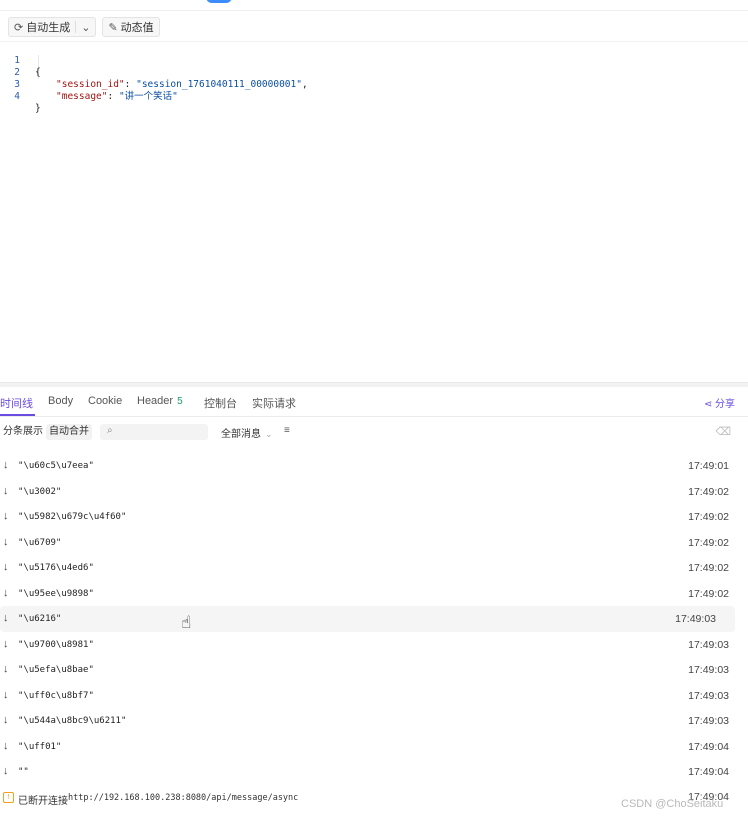 The height and width of the screenshot is (817, 748). Describe the element at coordinates (708, 466) in the screenshot. I see `message-time: 17:49:01` at that location.